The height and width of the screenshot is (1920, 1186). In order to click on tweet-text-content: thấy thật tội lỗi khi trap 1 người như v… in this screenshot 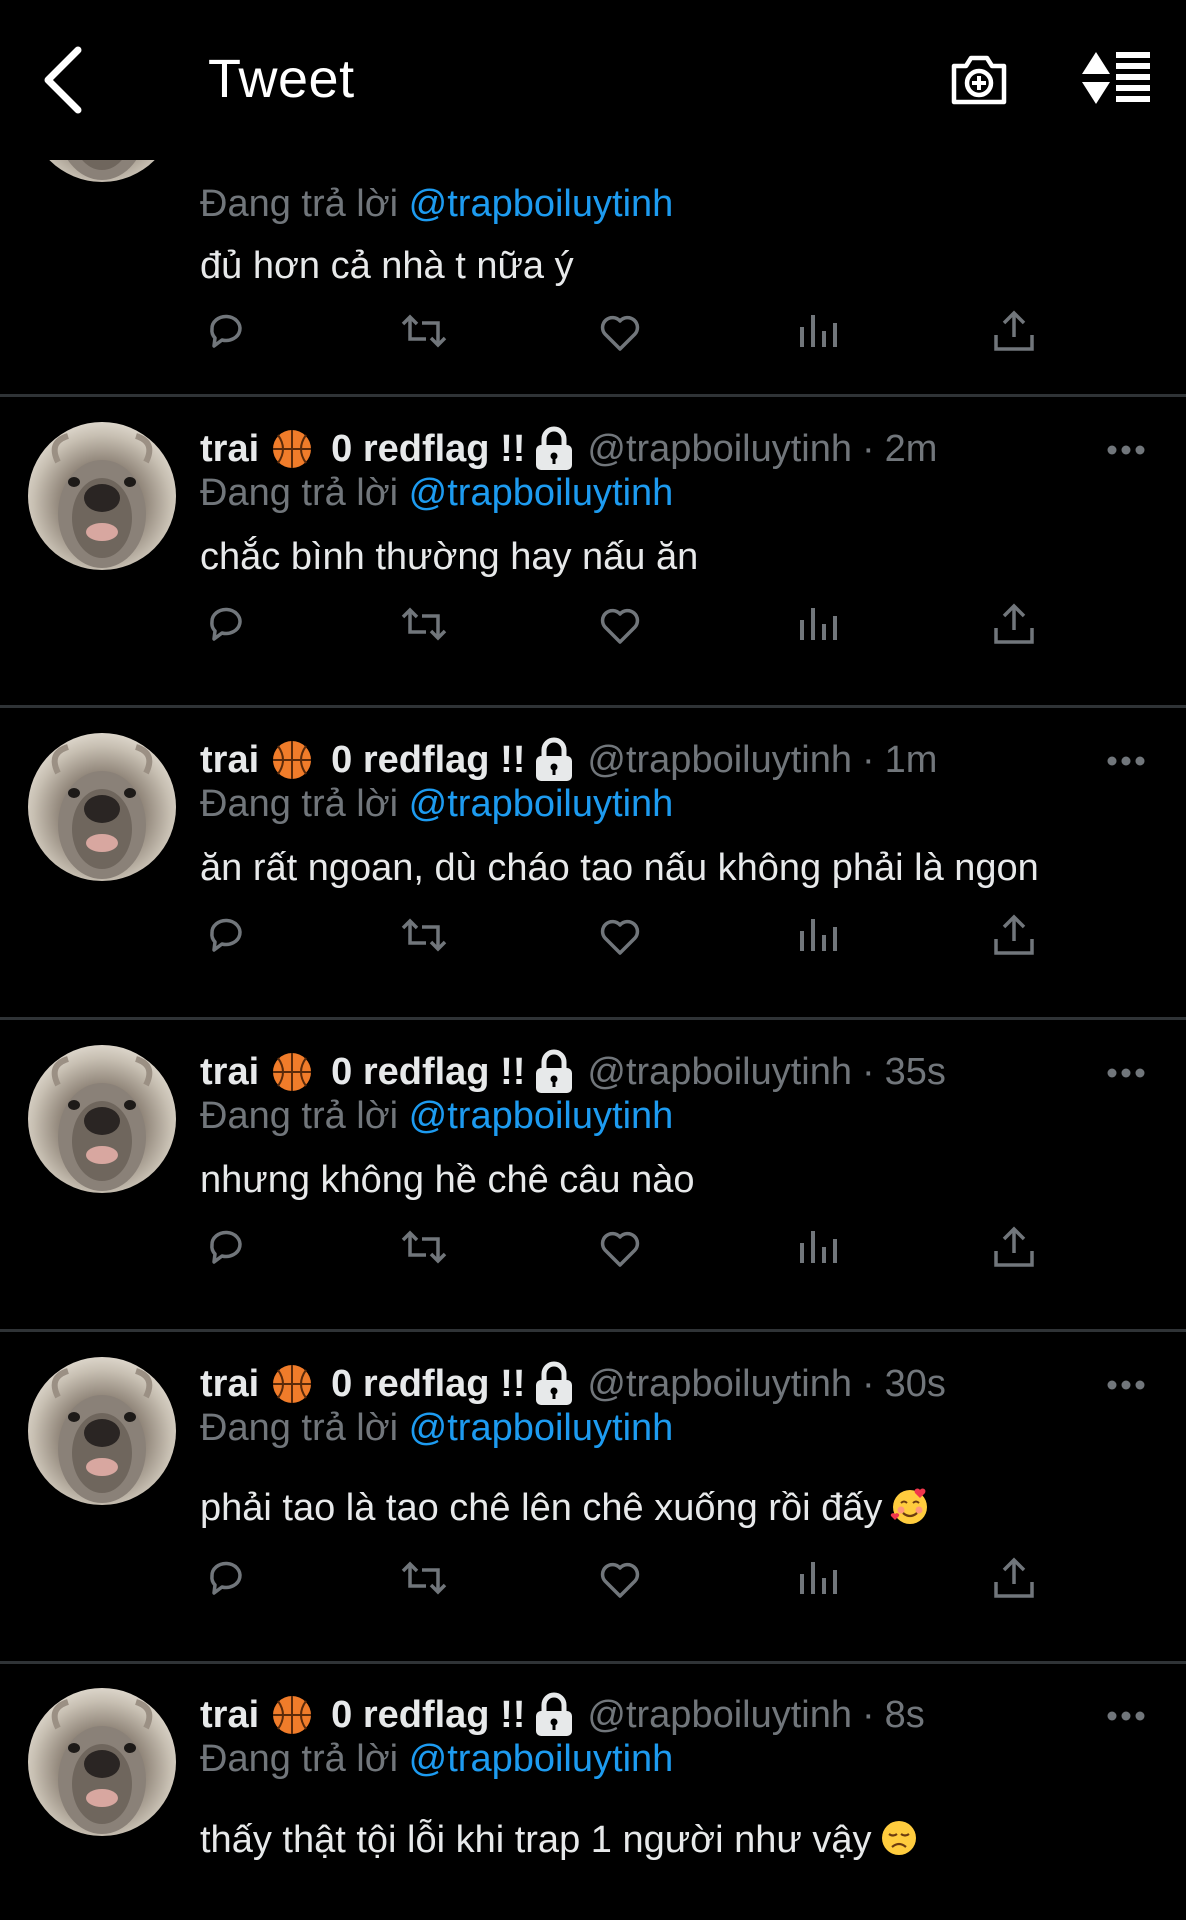, I will do `click(536, 1840)`.